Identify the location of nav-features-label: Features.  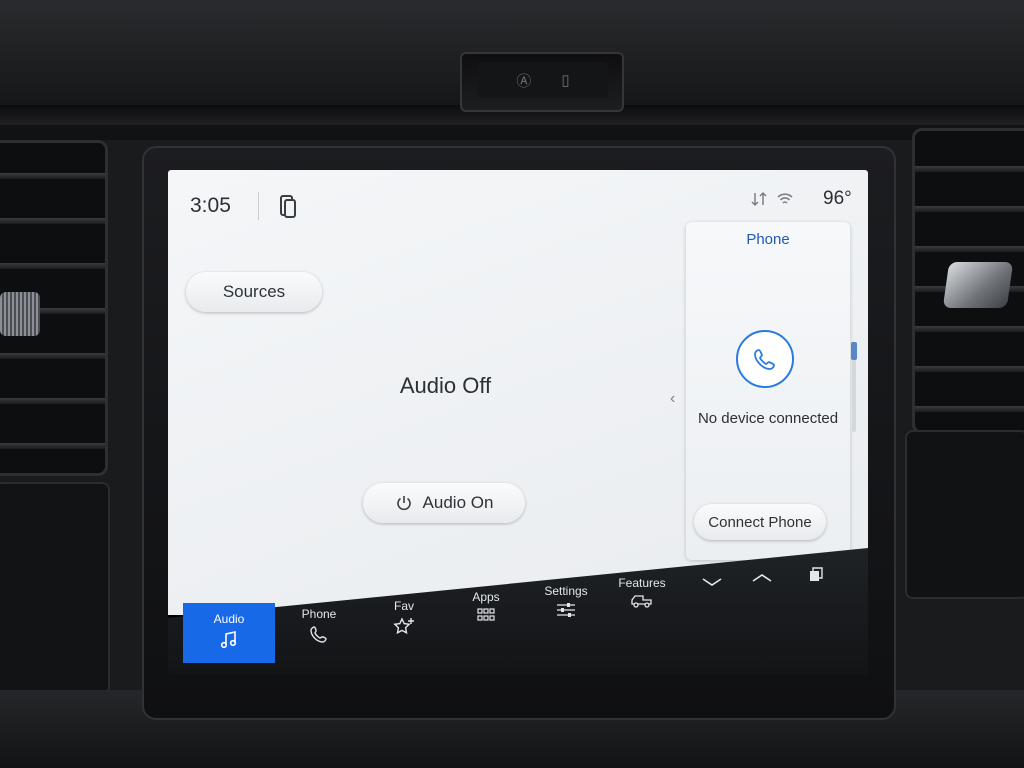
(642, 583).